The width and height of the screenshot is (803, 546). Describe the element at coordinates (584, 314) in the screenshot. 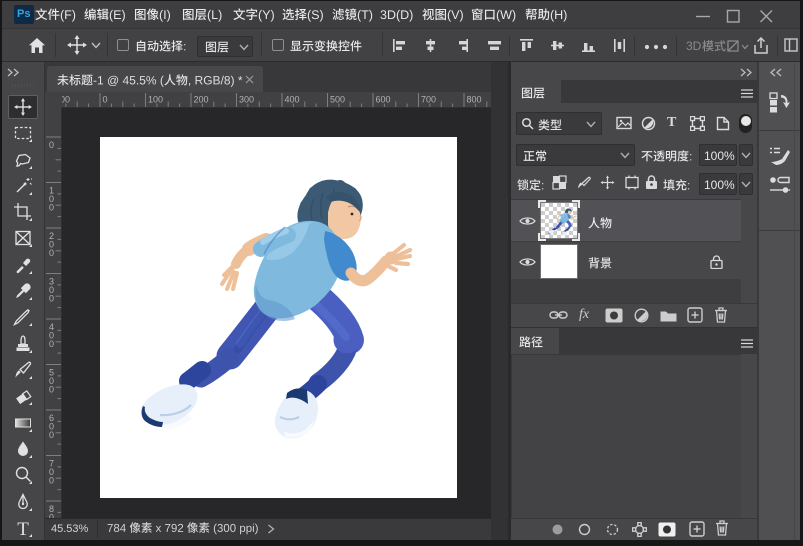

I see `svg-text: fx` at that location.